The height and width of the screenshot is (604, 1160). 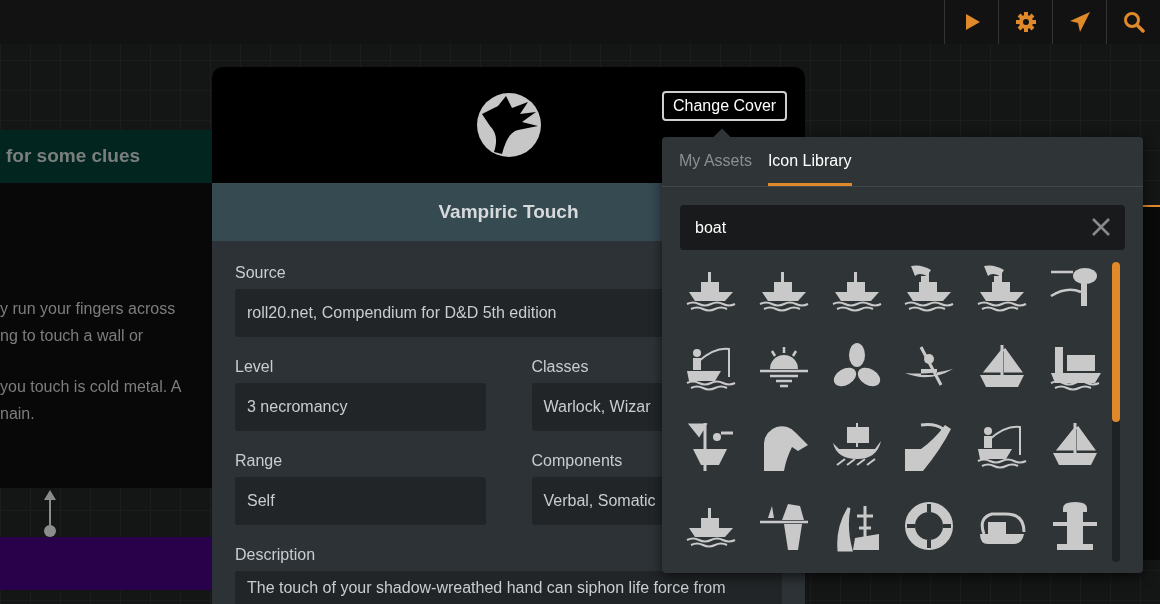 What do you see at coordinates (902, 227) in the screenshot?
I see `icon-search-field: boat` at bounding box center [902, 227].